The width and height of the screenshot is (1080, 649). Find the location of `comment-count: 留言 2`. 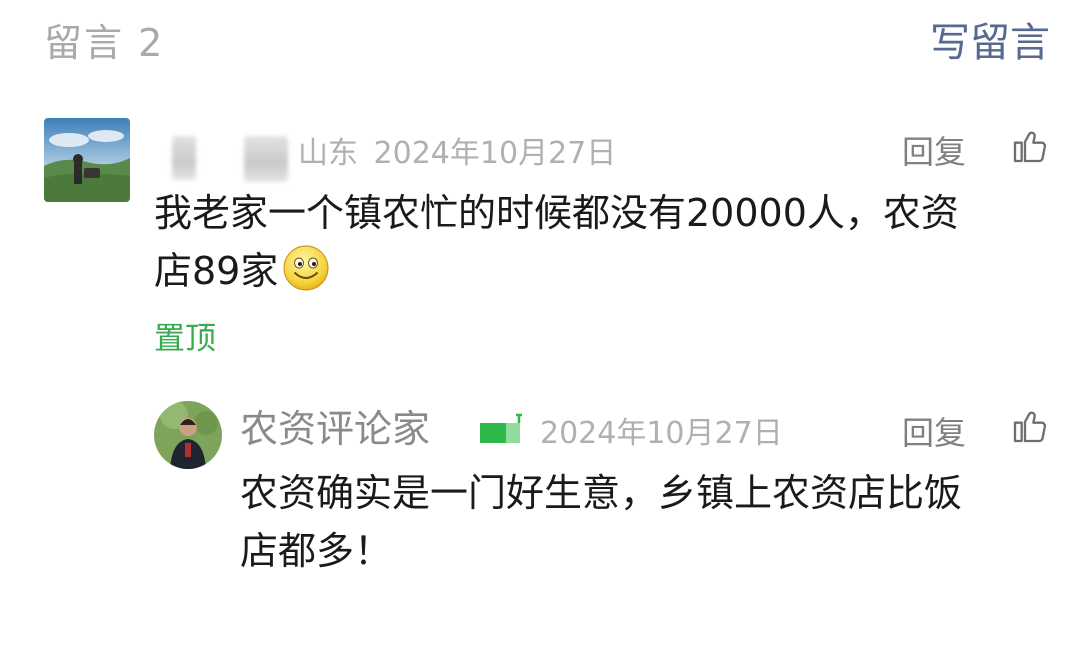

comment-count: 留言 2 is located at coordinates (104, 43).